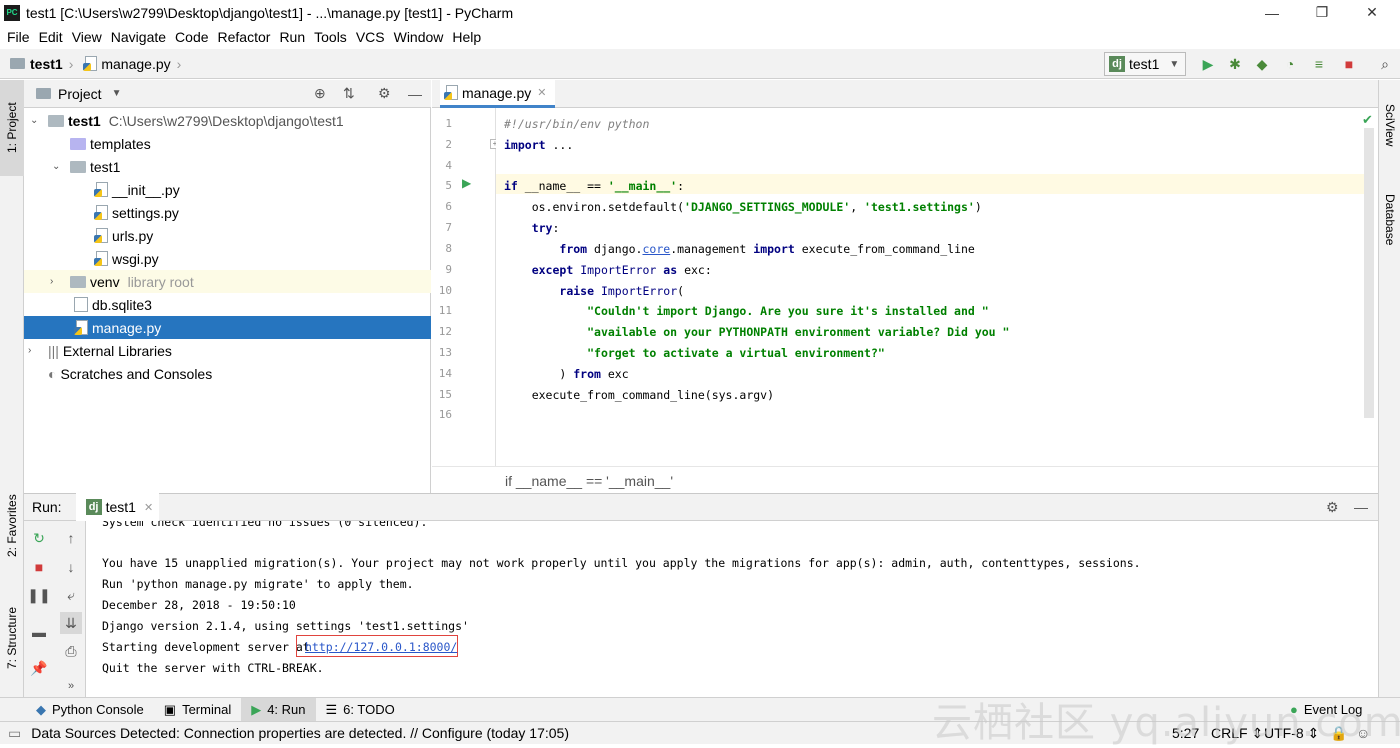 This screenshot has width=1400, height=748. I want to click on line-separator: CRLF ⇕, so click(1237, 733).